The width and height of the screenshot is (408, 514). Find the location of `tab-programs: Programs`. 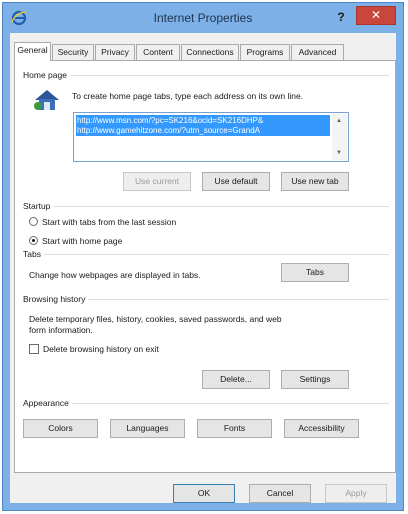

tab-programs: Programs is located at coordinates (265, 52).